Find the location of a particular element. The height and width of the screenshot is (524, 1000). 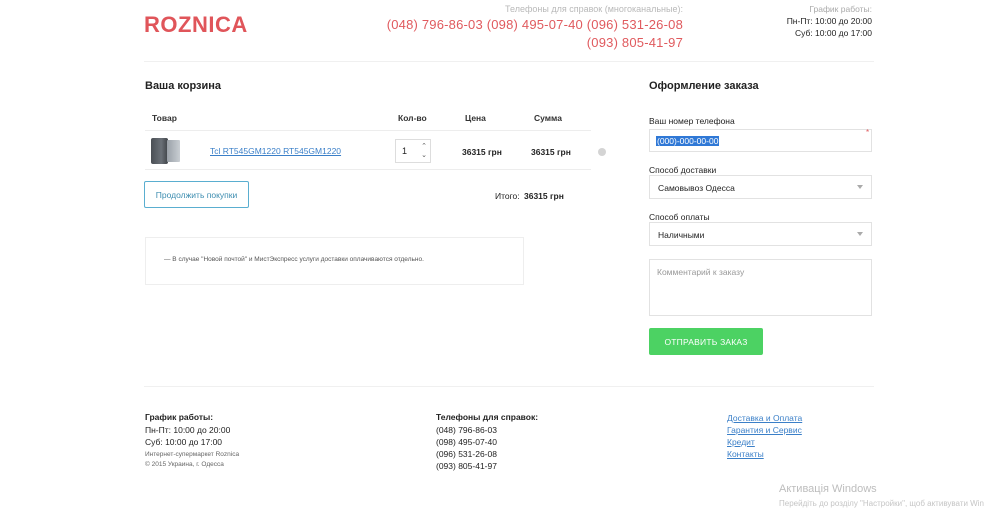

column-header-product: Товар is located at coordinates (164, 118).